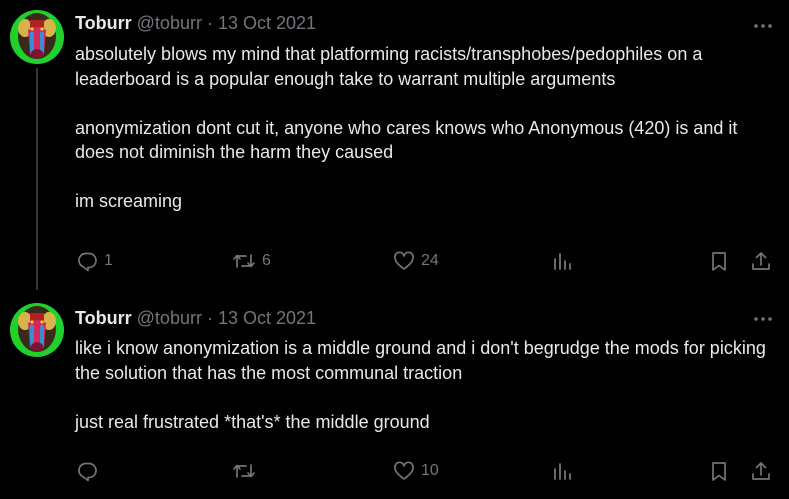 This screenshot has width=789, height=499. Describe the element at coordinates (416, 471) in the screenshot. I see `like-button: 10` at that location.